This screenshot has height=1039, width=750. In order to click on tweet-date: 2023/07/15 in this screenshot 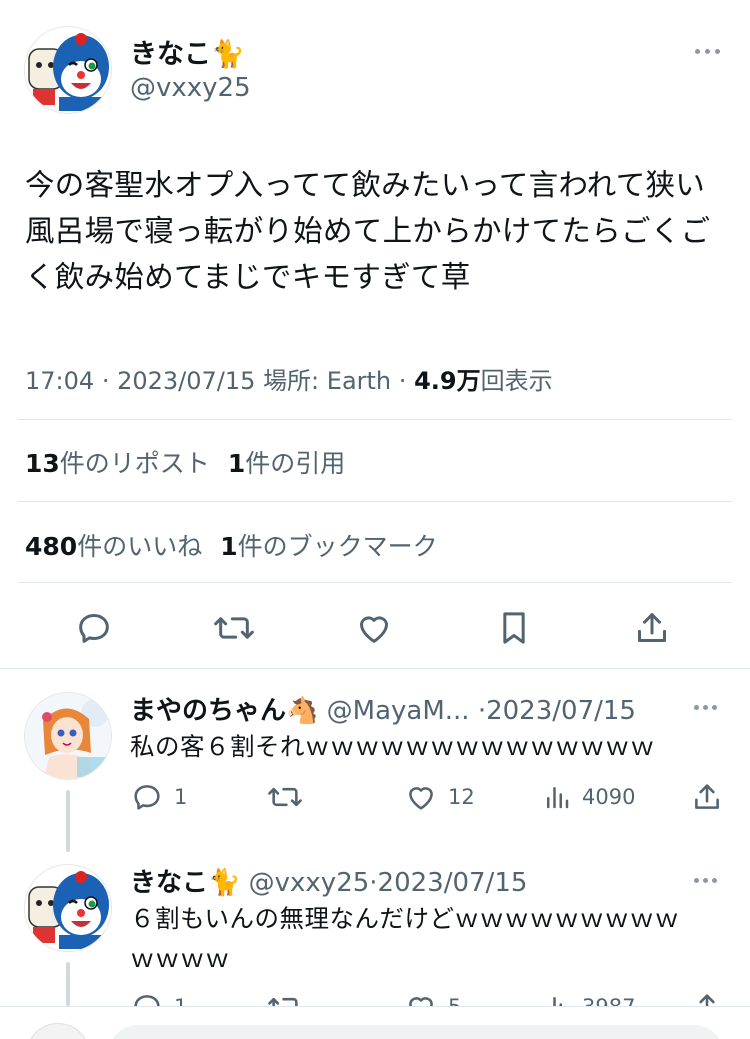, I will do `click(186, 381)`.